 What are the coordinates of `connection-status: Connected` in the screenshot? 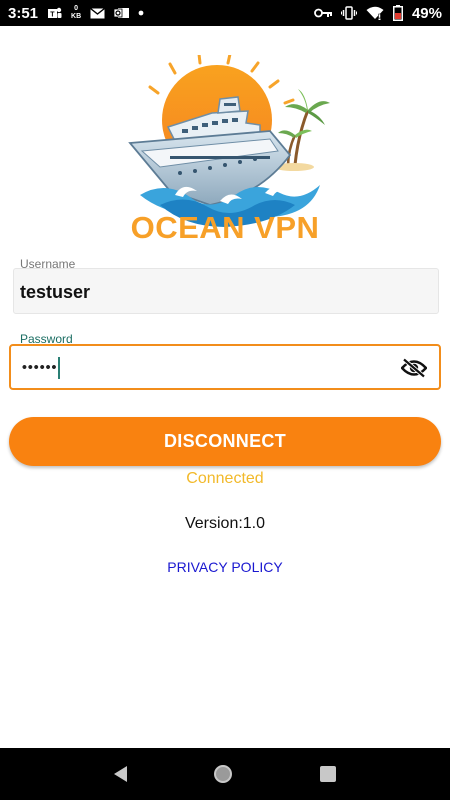 It's located at (225, 478).